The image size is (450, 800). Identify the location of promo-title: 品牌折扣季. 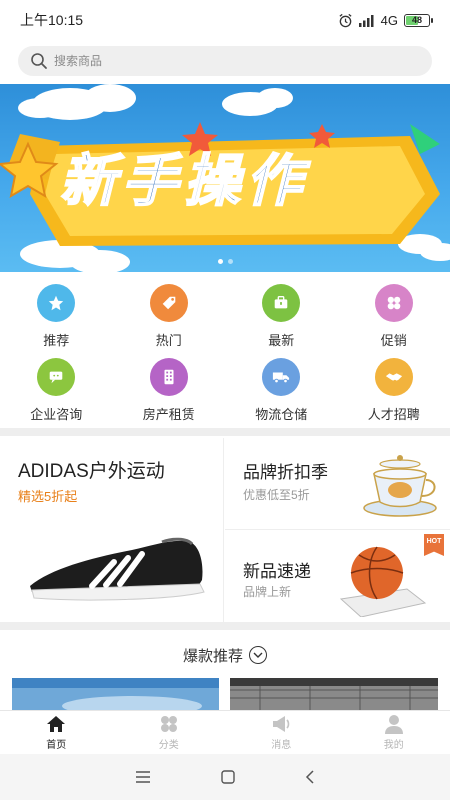
(285, 472).